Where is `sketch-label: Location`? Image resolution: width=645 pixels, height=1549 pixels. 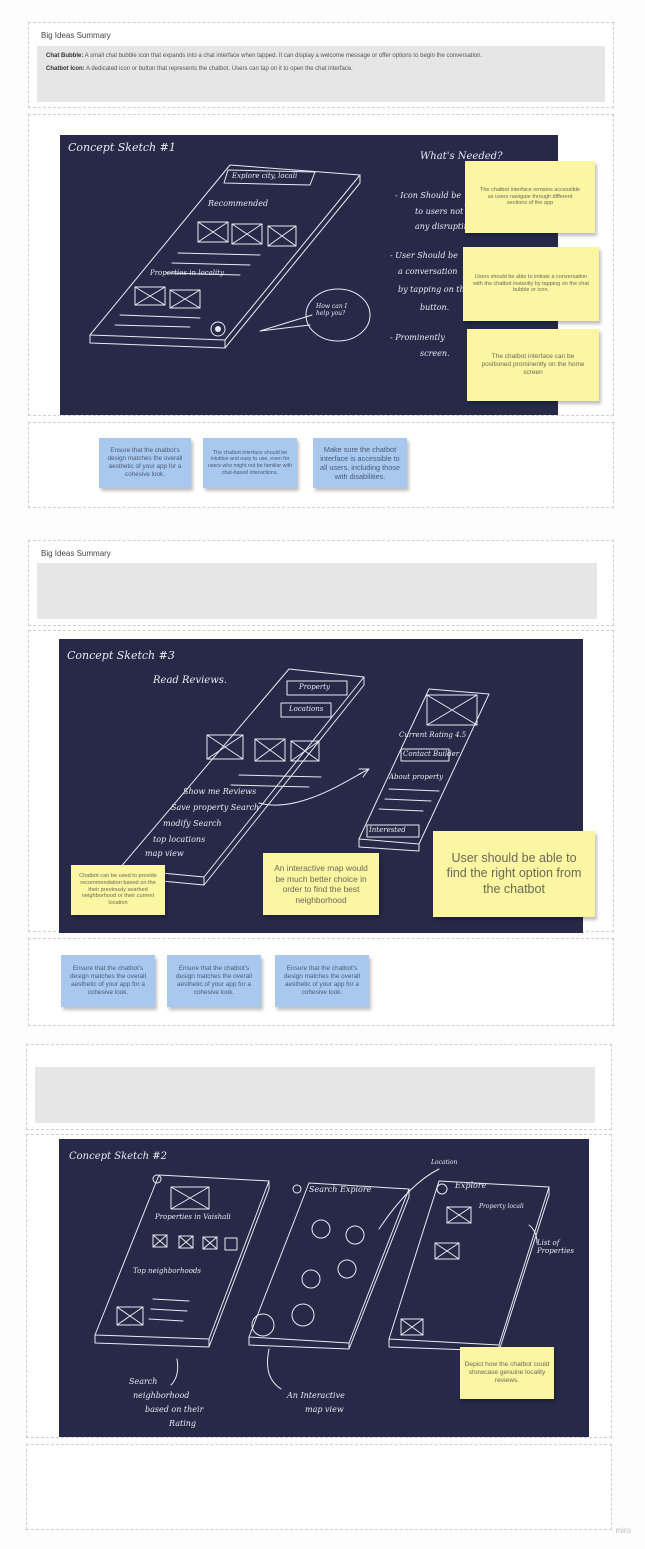
sketch-label: Location is located at coordinates (444, 1162).